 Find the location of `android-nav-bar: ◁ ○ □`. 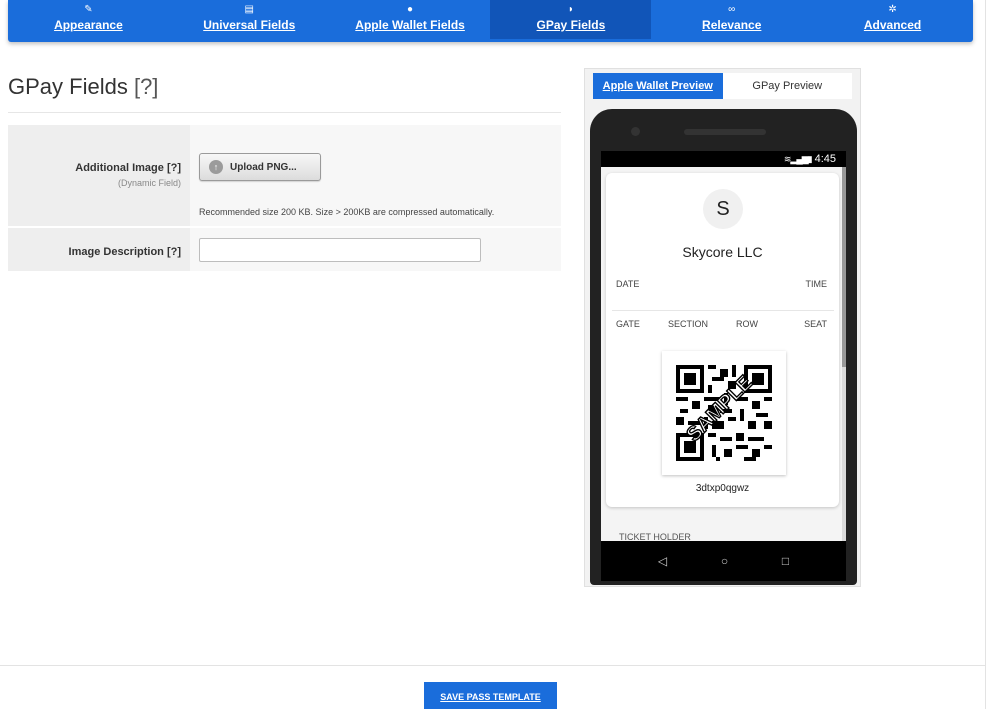

android-nav-bar: ◁ ○ □ is located at coordinates (723, 561).